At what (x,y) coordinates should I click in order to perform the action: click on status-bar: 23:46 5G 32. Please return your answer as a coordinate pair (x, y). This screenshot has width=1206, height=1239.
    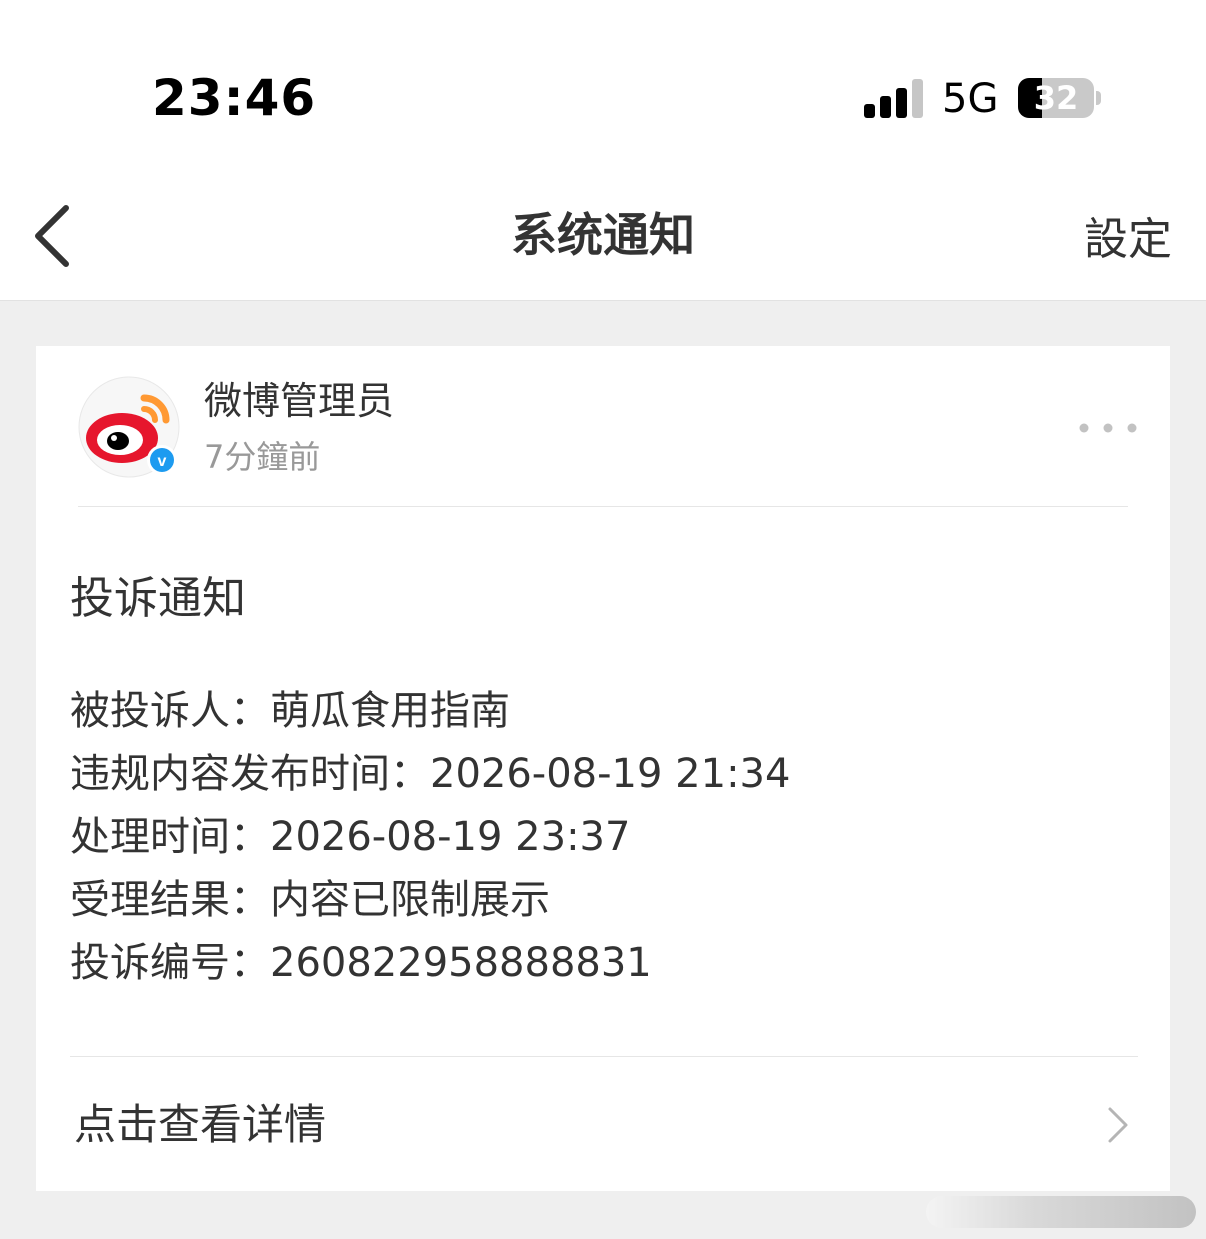
    Looking at the image, I should click on (603, 85).